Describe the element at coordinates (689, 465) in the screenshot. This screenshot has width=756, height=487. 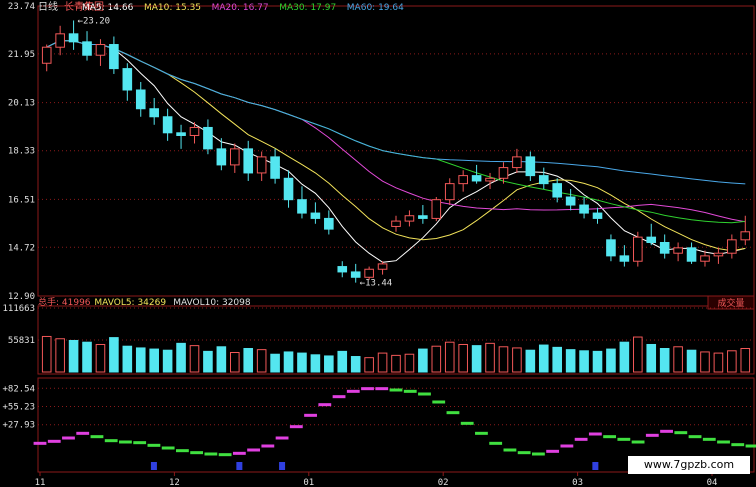
I see `watermark: www.7gpzb.com` at that location.